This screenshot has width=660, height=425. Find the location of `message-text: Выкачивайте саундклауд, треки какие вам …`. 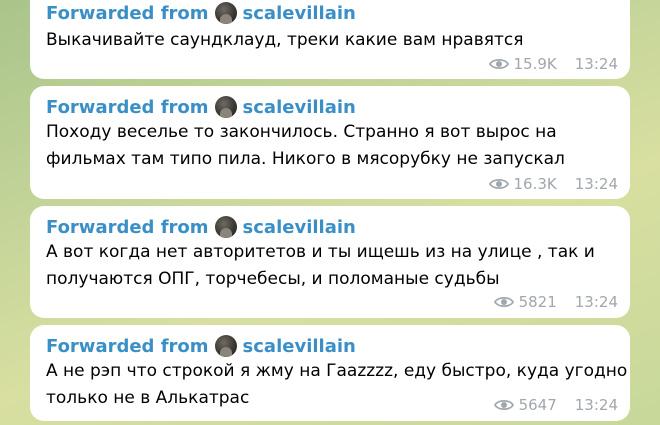

message-text: Выкачивайте саундклауд, треки какие вам … is located at coordinates (330, 40).